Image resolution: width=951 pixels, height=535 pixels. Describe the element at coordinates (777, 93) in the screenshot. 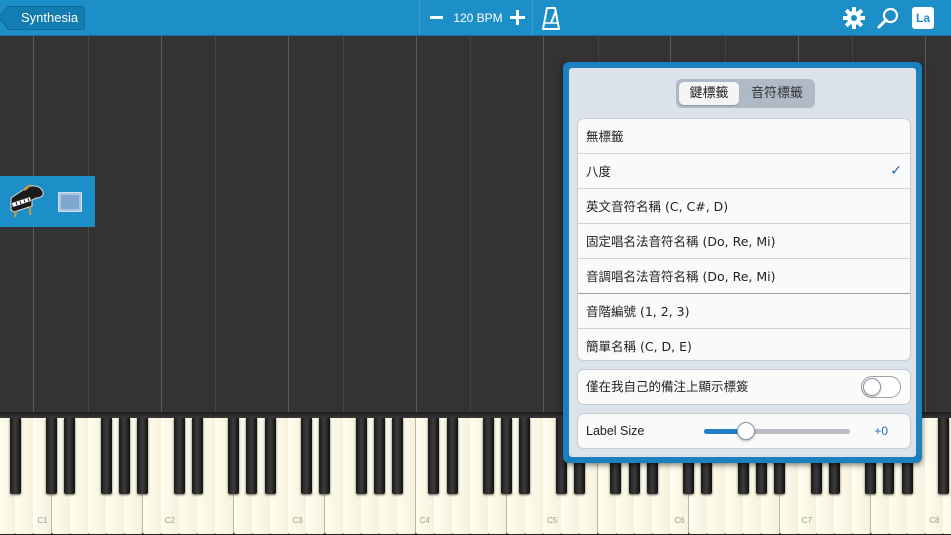

I see `tab-note-labels: 音符標籤` at that location.